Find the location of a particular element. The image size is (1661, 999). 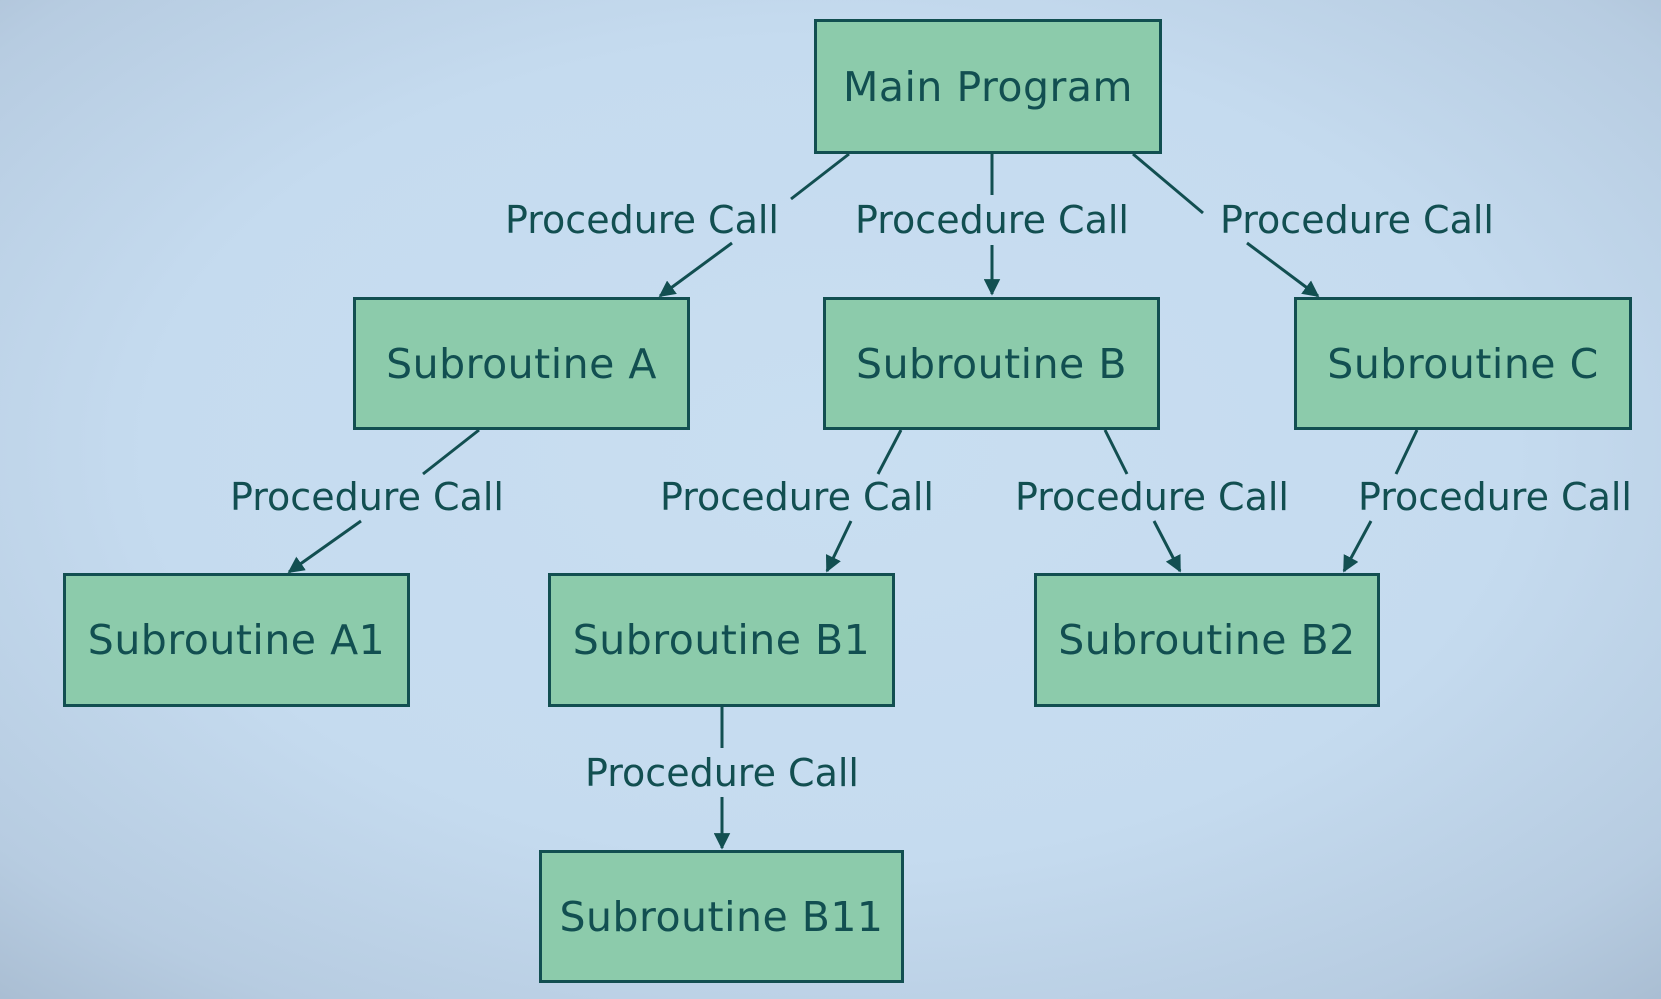

edge-label-b1-to-b11: Procedure Call is located at coordinates (722, 773).